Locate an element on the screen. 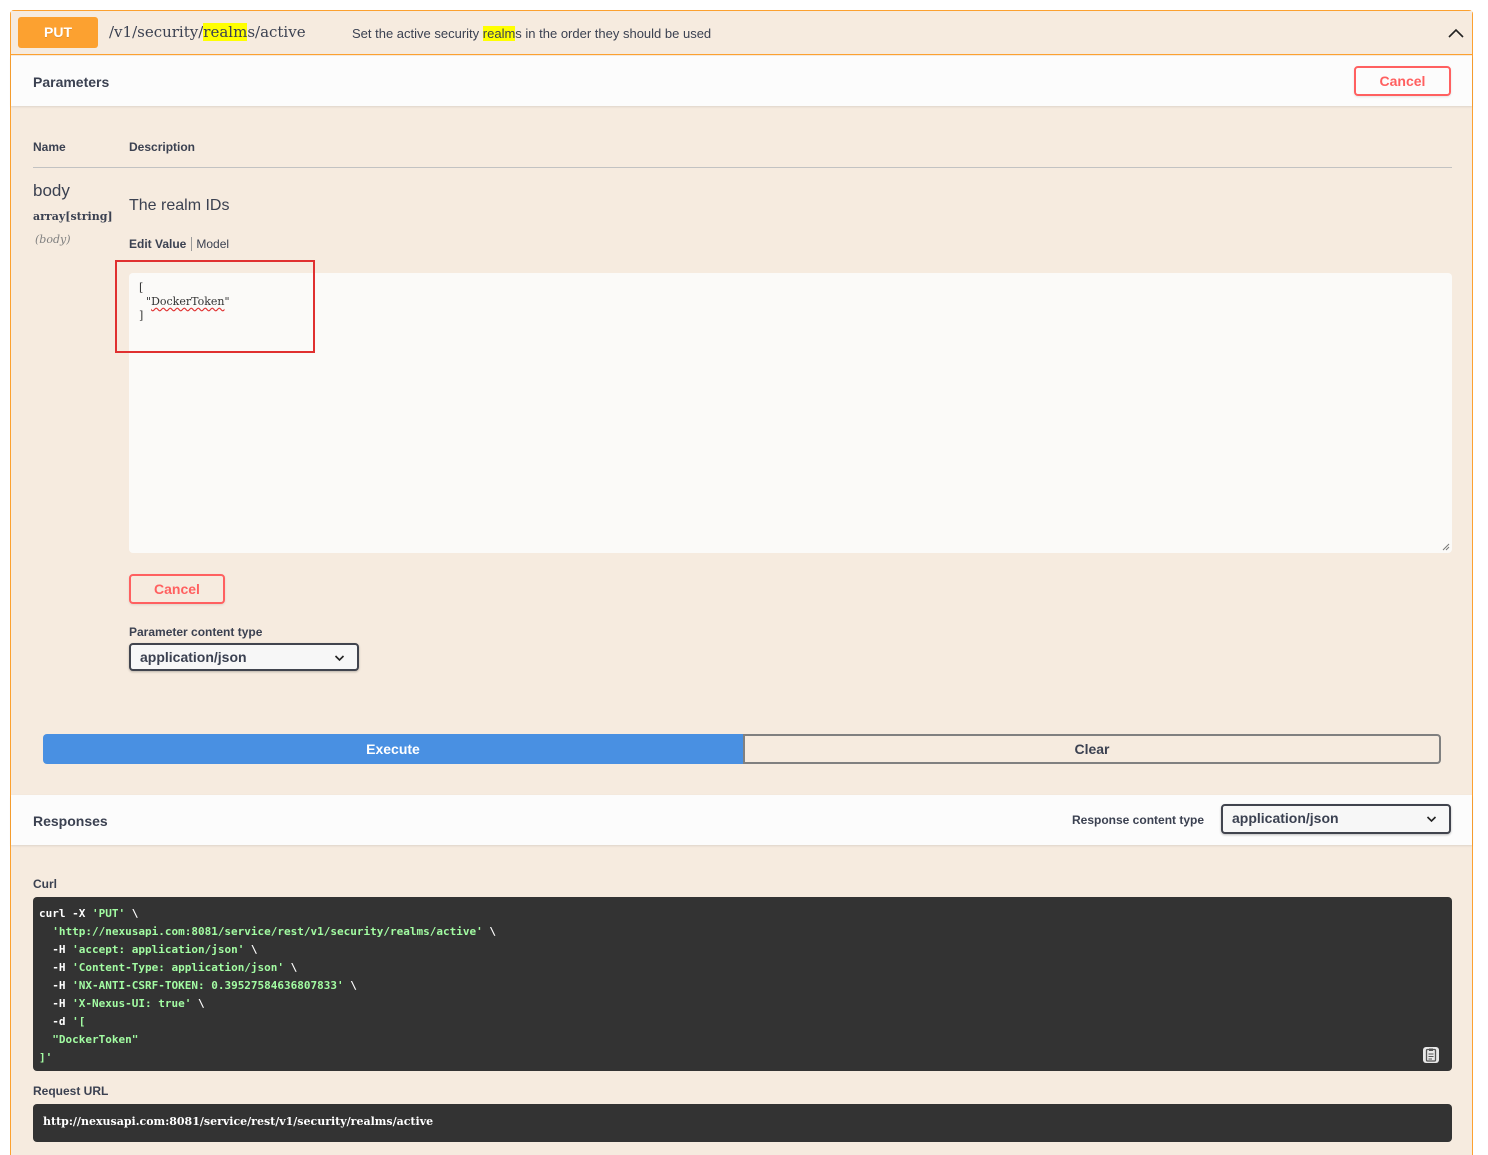 The image size is (1488, 1155). curl-line: -H 'Content-Type: application/json' \ is located at coordinates (267, 968).